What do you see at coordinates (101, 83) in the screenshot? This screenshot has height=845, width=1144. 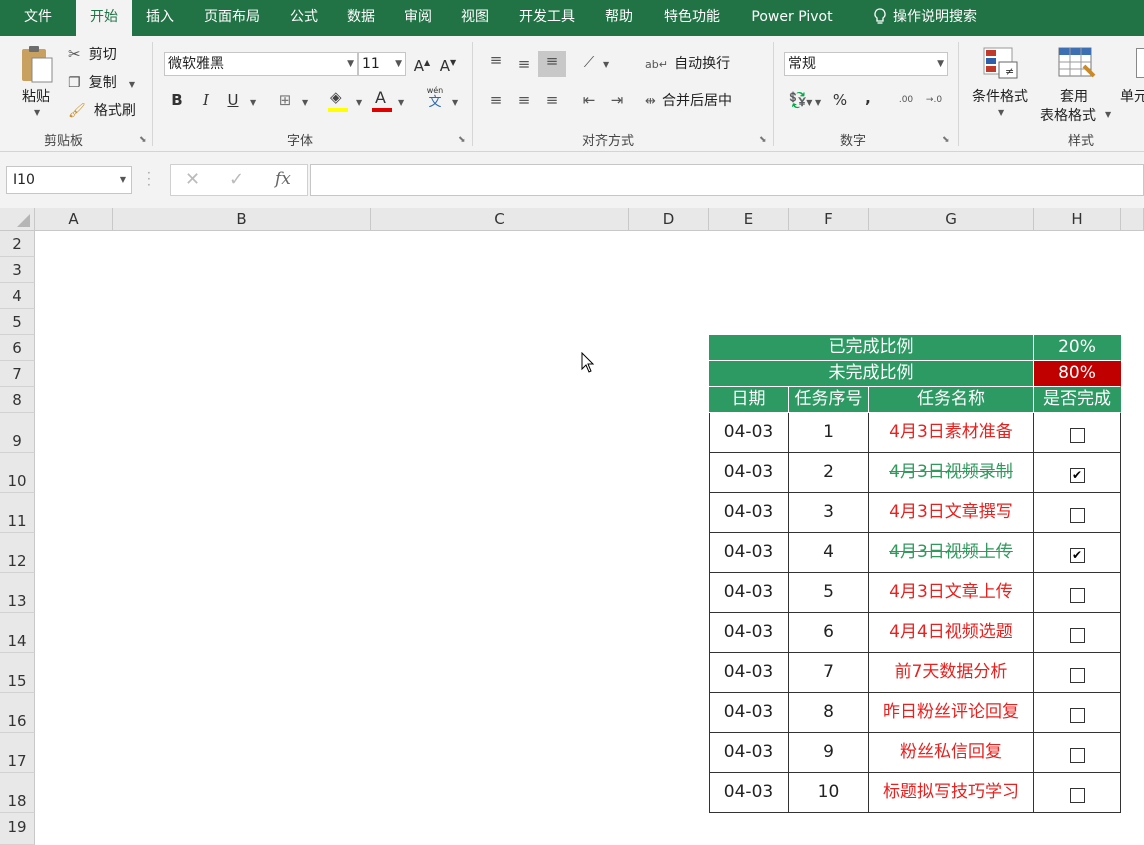 I see `copy-button: ❐ 复制 ▼` at bounding box center [101, 83].